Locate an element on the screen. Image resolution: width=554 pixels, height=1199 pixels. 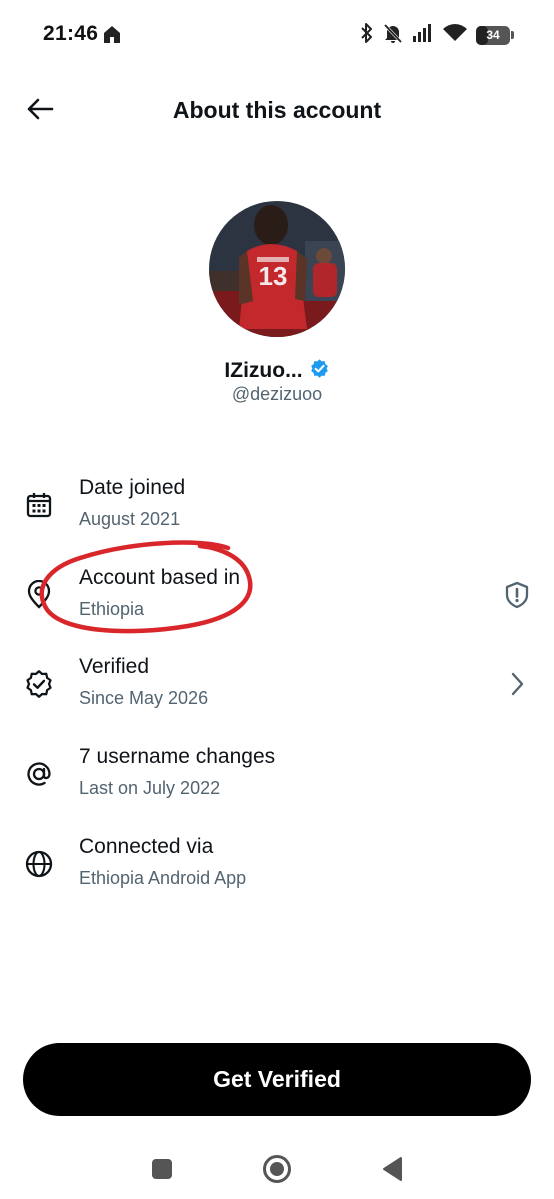
info-label: Connected via is located at coordinates (146, 846).